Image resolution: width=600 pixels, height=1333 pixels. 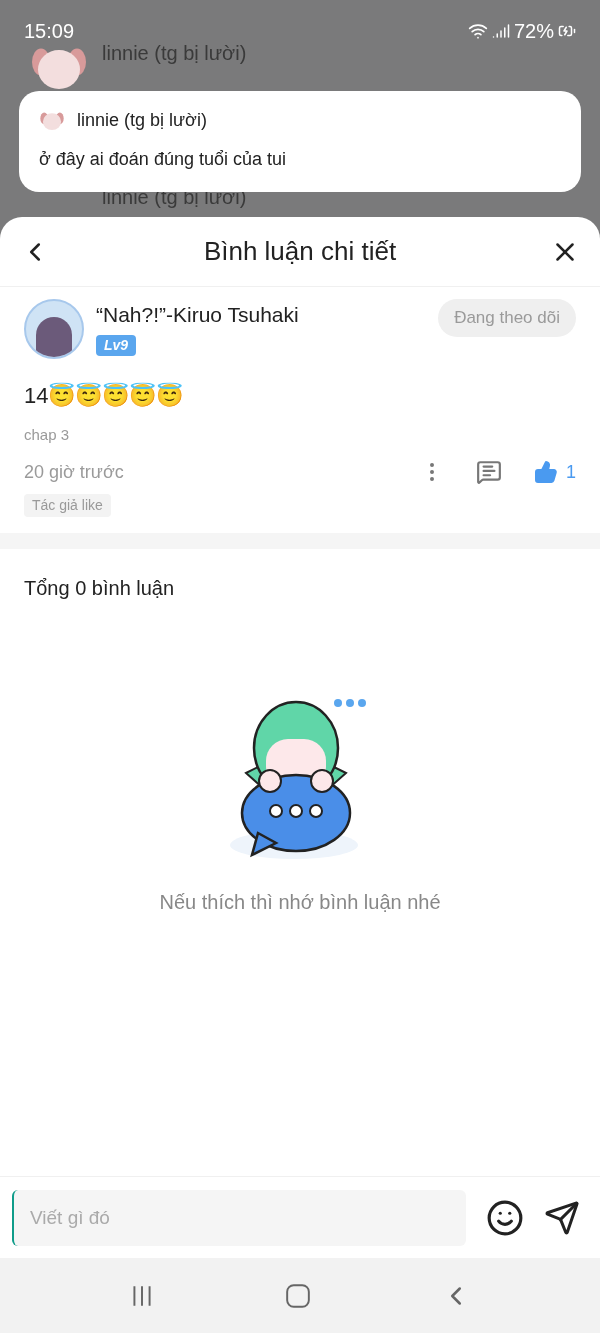 I want to click on battery-level: 72%, so click(x=533, y=31).